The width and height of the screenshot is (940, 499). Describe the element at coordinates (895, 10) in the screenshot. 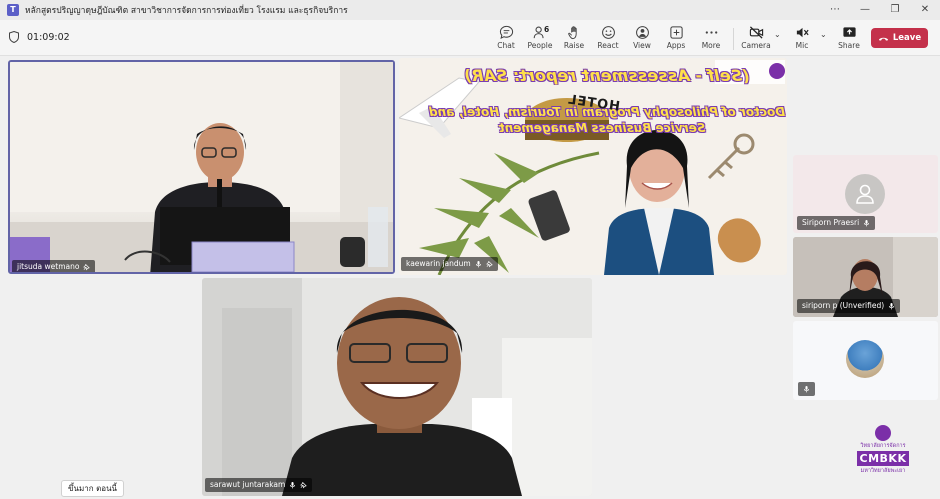

I see `maximize-button: ❐` at that location.